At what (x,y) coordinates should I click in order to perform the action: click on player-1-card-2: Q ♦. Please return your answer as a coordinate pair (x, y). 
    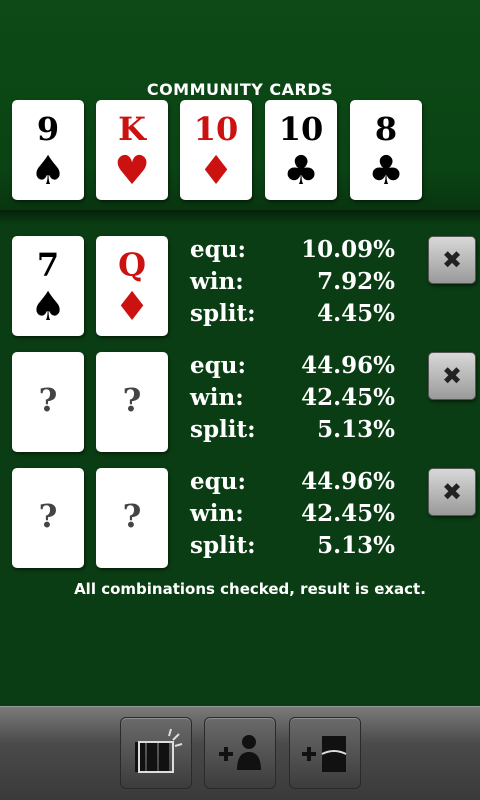
    Looking at the image, I should click on (132, 286).